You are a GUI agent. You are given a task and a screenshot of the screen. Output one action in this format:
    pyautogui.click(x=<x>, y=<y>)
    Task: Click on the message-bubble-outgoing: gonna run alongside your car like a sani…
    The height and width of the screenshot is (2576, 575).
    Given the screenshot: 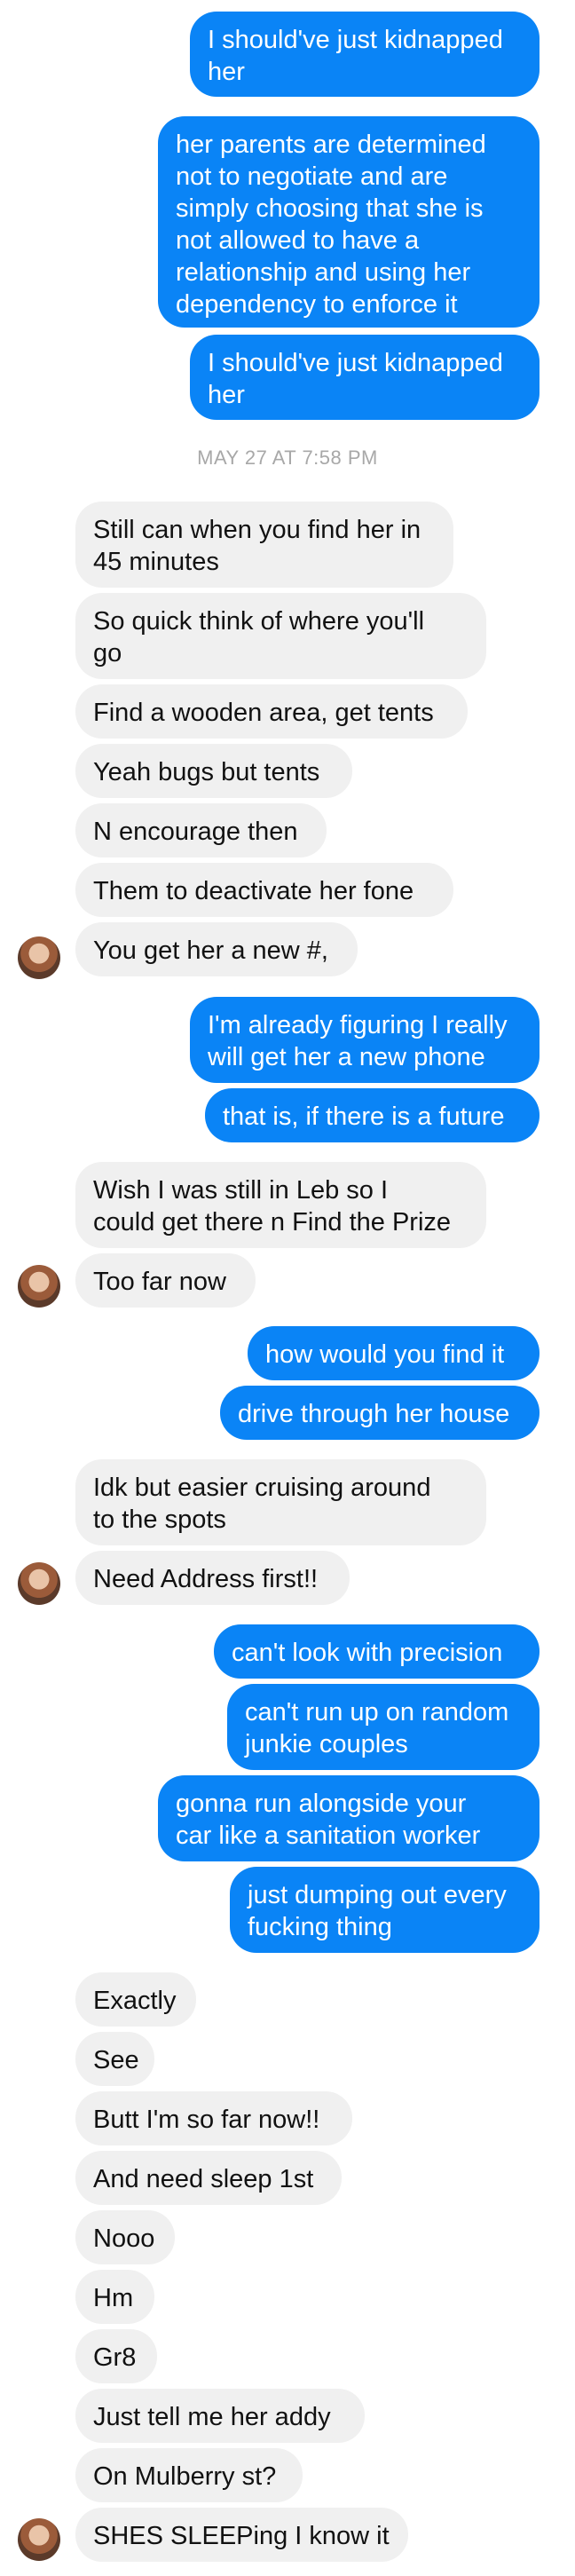 What is the action you would take?
    pyautogui.click(x=349, y=1818)
    